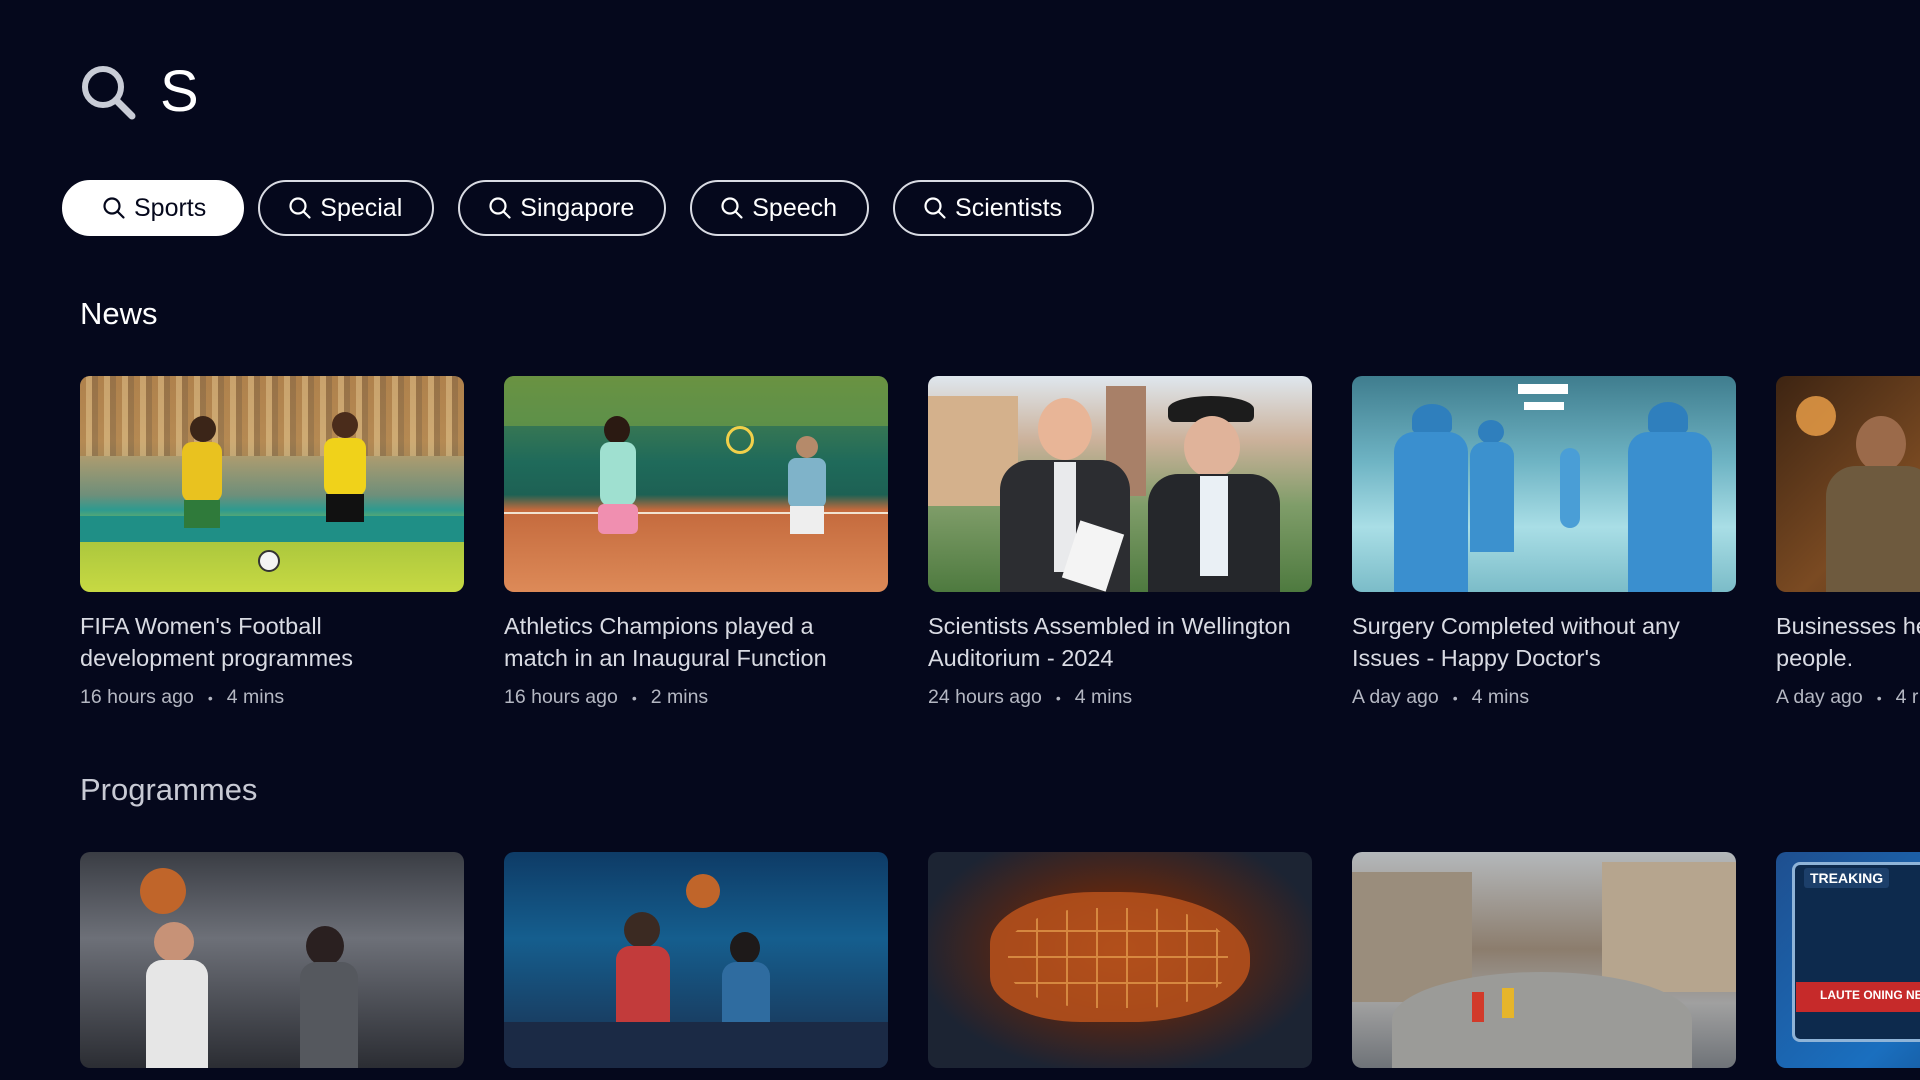 The width and height of the screenshot is (1920, 1080). I want to click on news-card-meta: 16 hours ago • 4 mins, so click(272, 697).